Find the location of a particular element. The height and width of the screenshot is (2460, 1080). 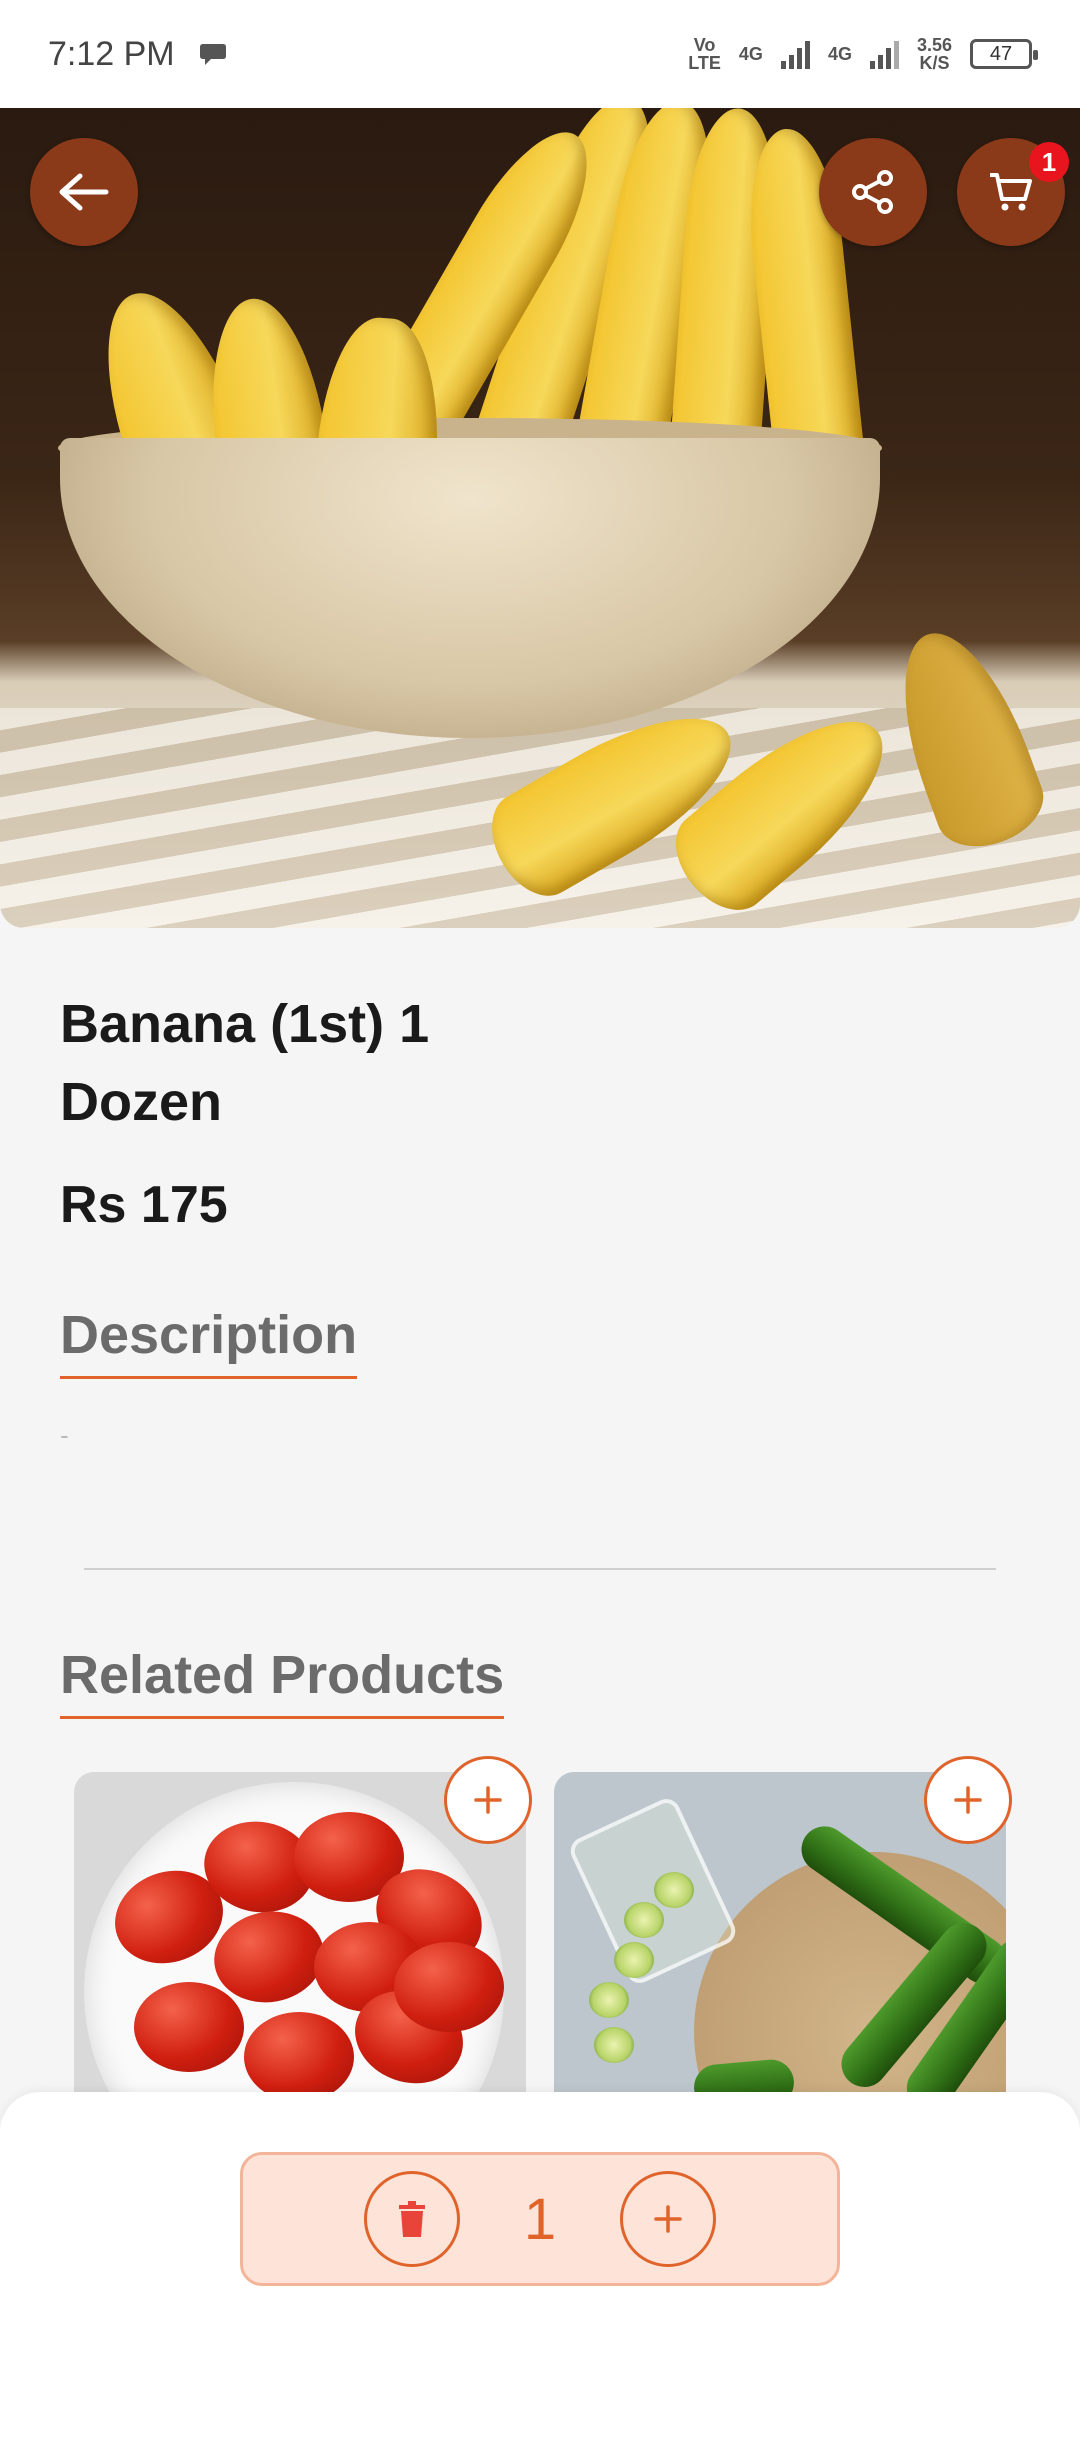

cart-icon is located at coordinates (1011, 192).